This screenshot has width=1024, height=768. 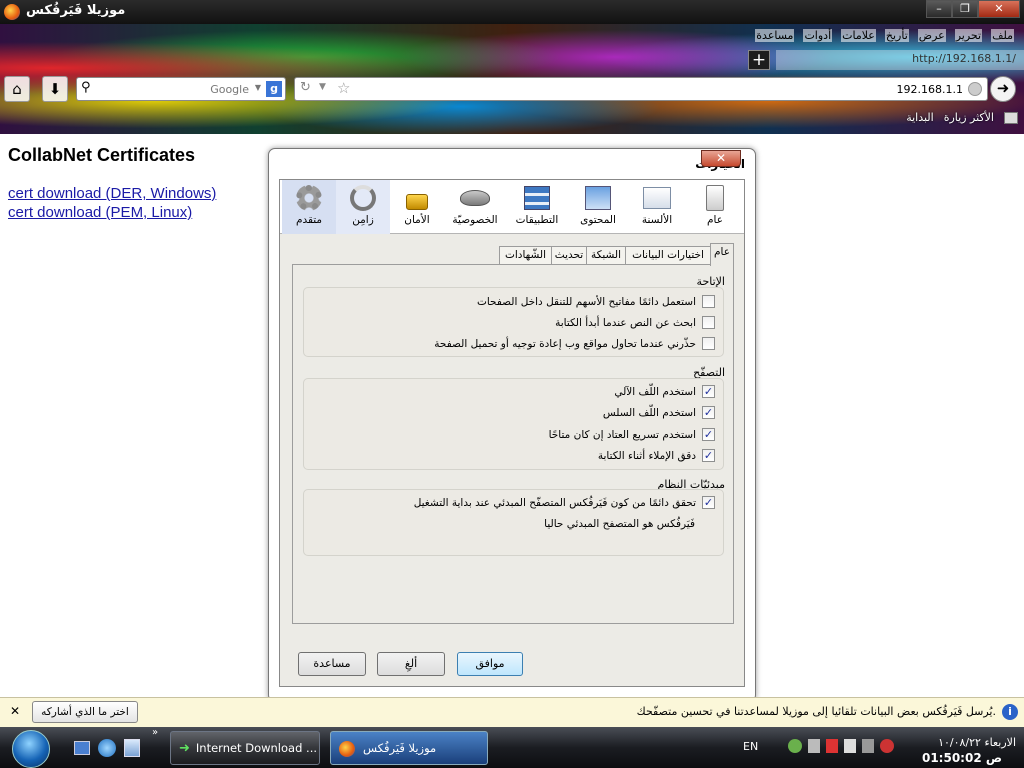 I want to click on tab-data-choices: اختيارات البيانات, so click(x=668, y=255).